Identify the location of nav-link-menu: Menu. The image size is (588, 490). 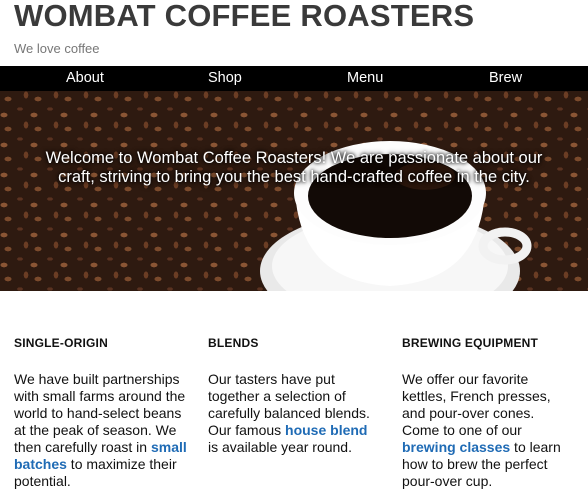
(365, 78).